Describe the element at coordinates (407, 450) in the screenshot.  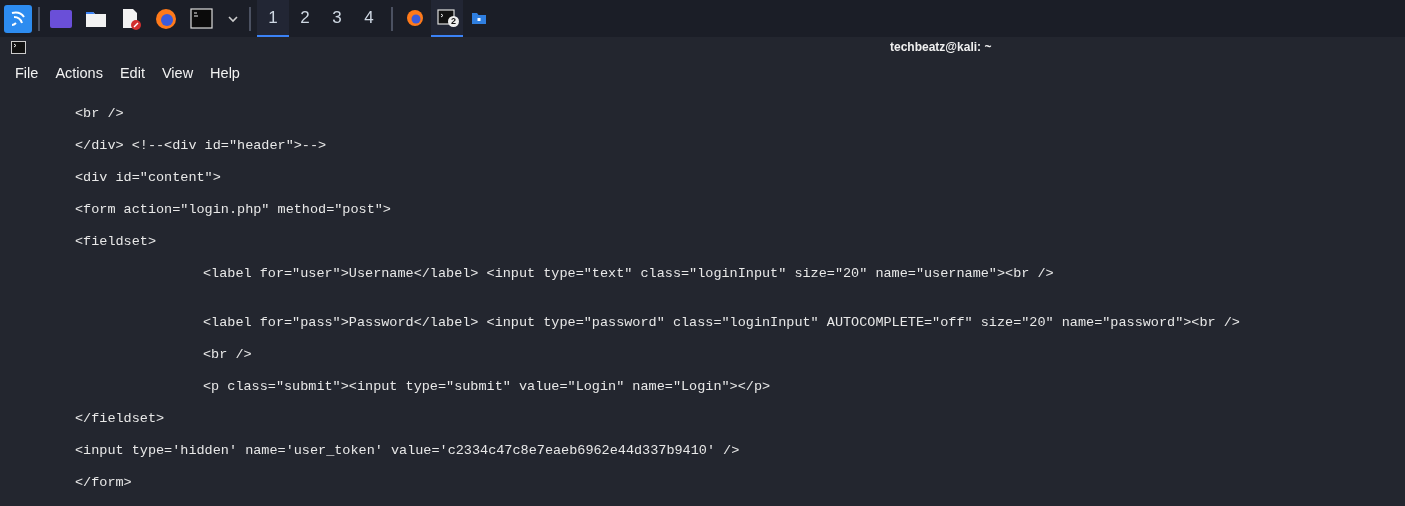
I see `code-line: <input type='hidden' name='user_token' value='c2334c47c8e7eaeb6962e44d337b9410' />` at that location.